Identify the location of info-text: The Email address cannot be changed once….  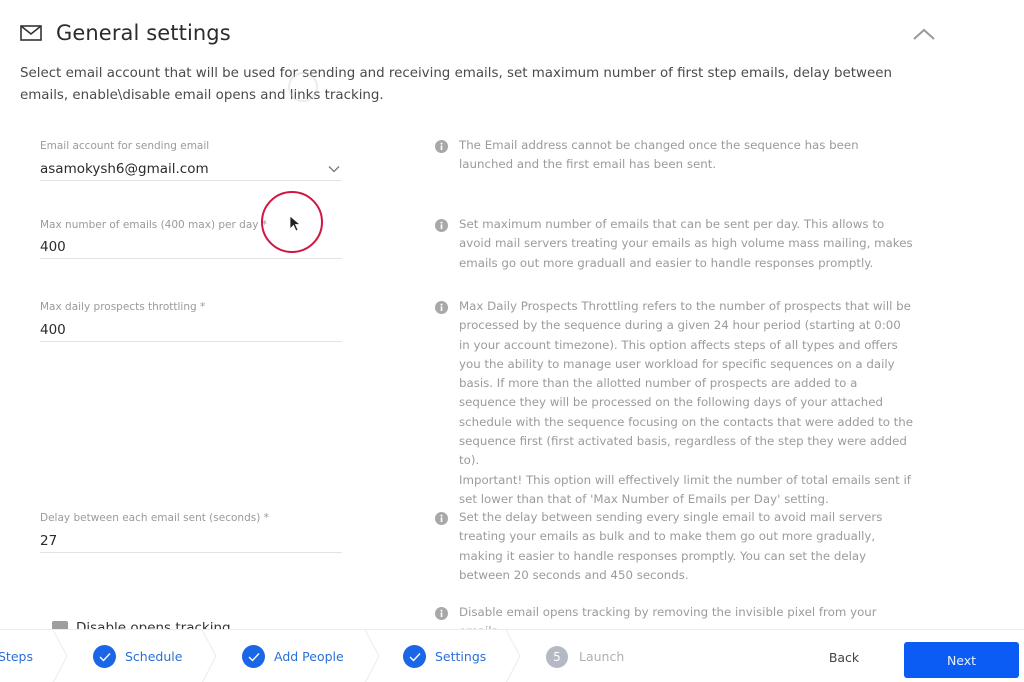
(659, 155).